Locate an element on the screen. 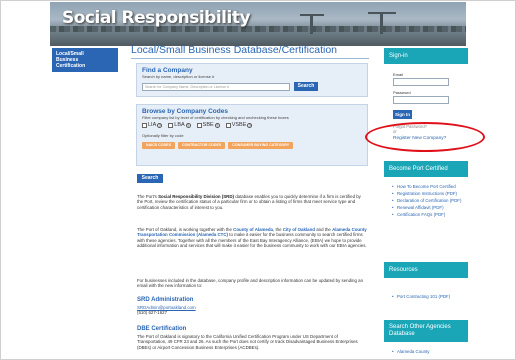 Image resolution: width=516 pixels, height=360 pixels. annotation-ellipse is located at coordinates (425, 137).